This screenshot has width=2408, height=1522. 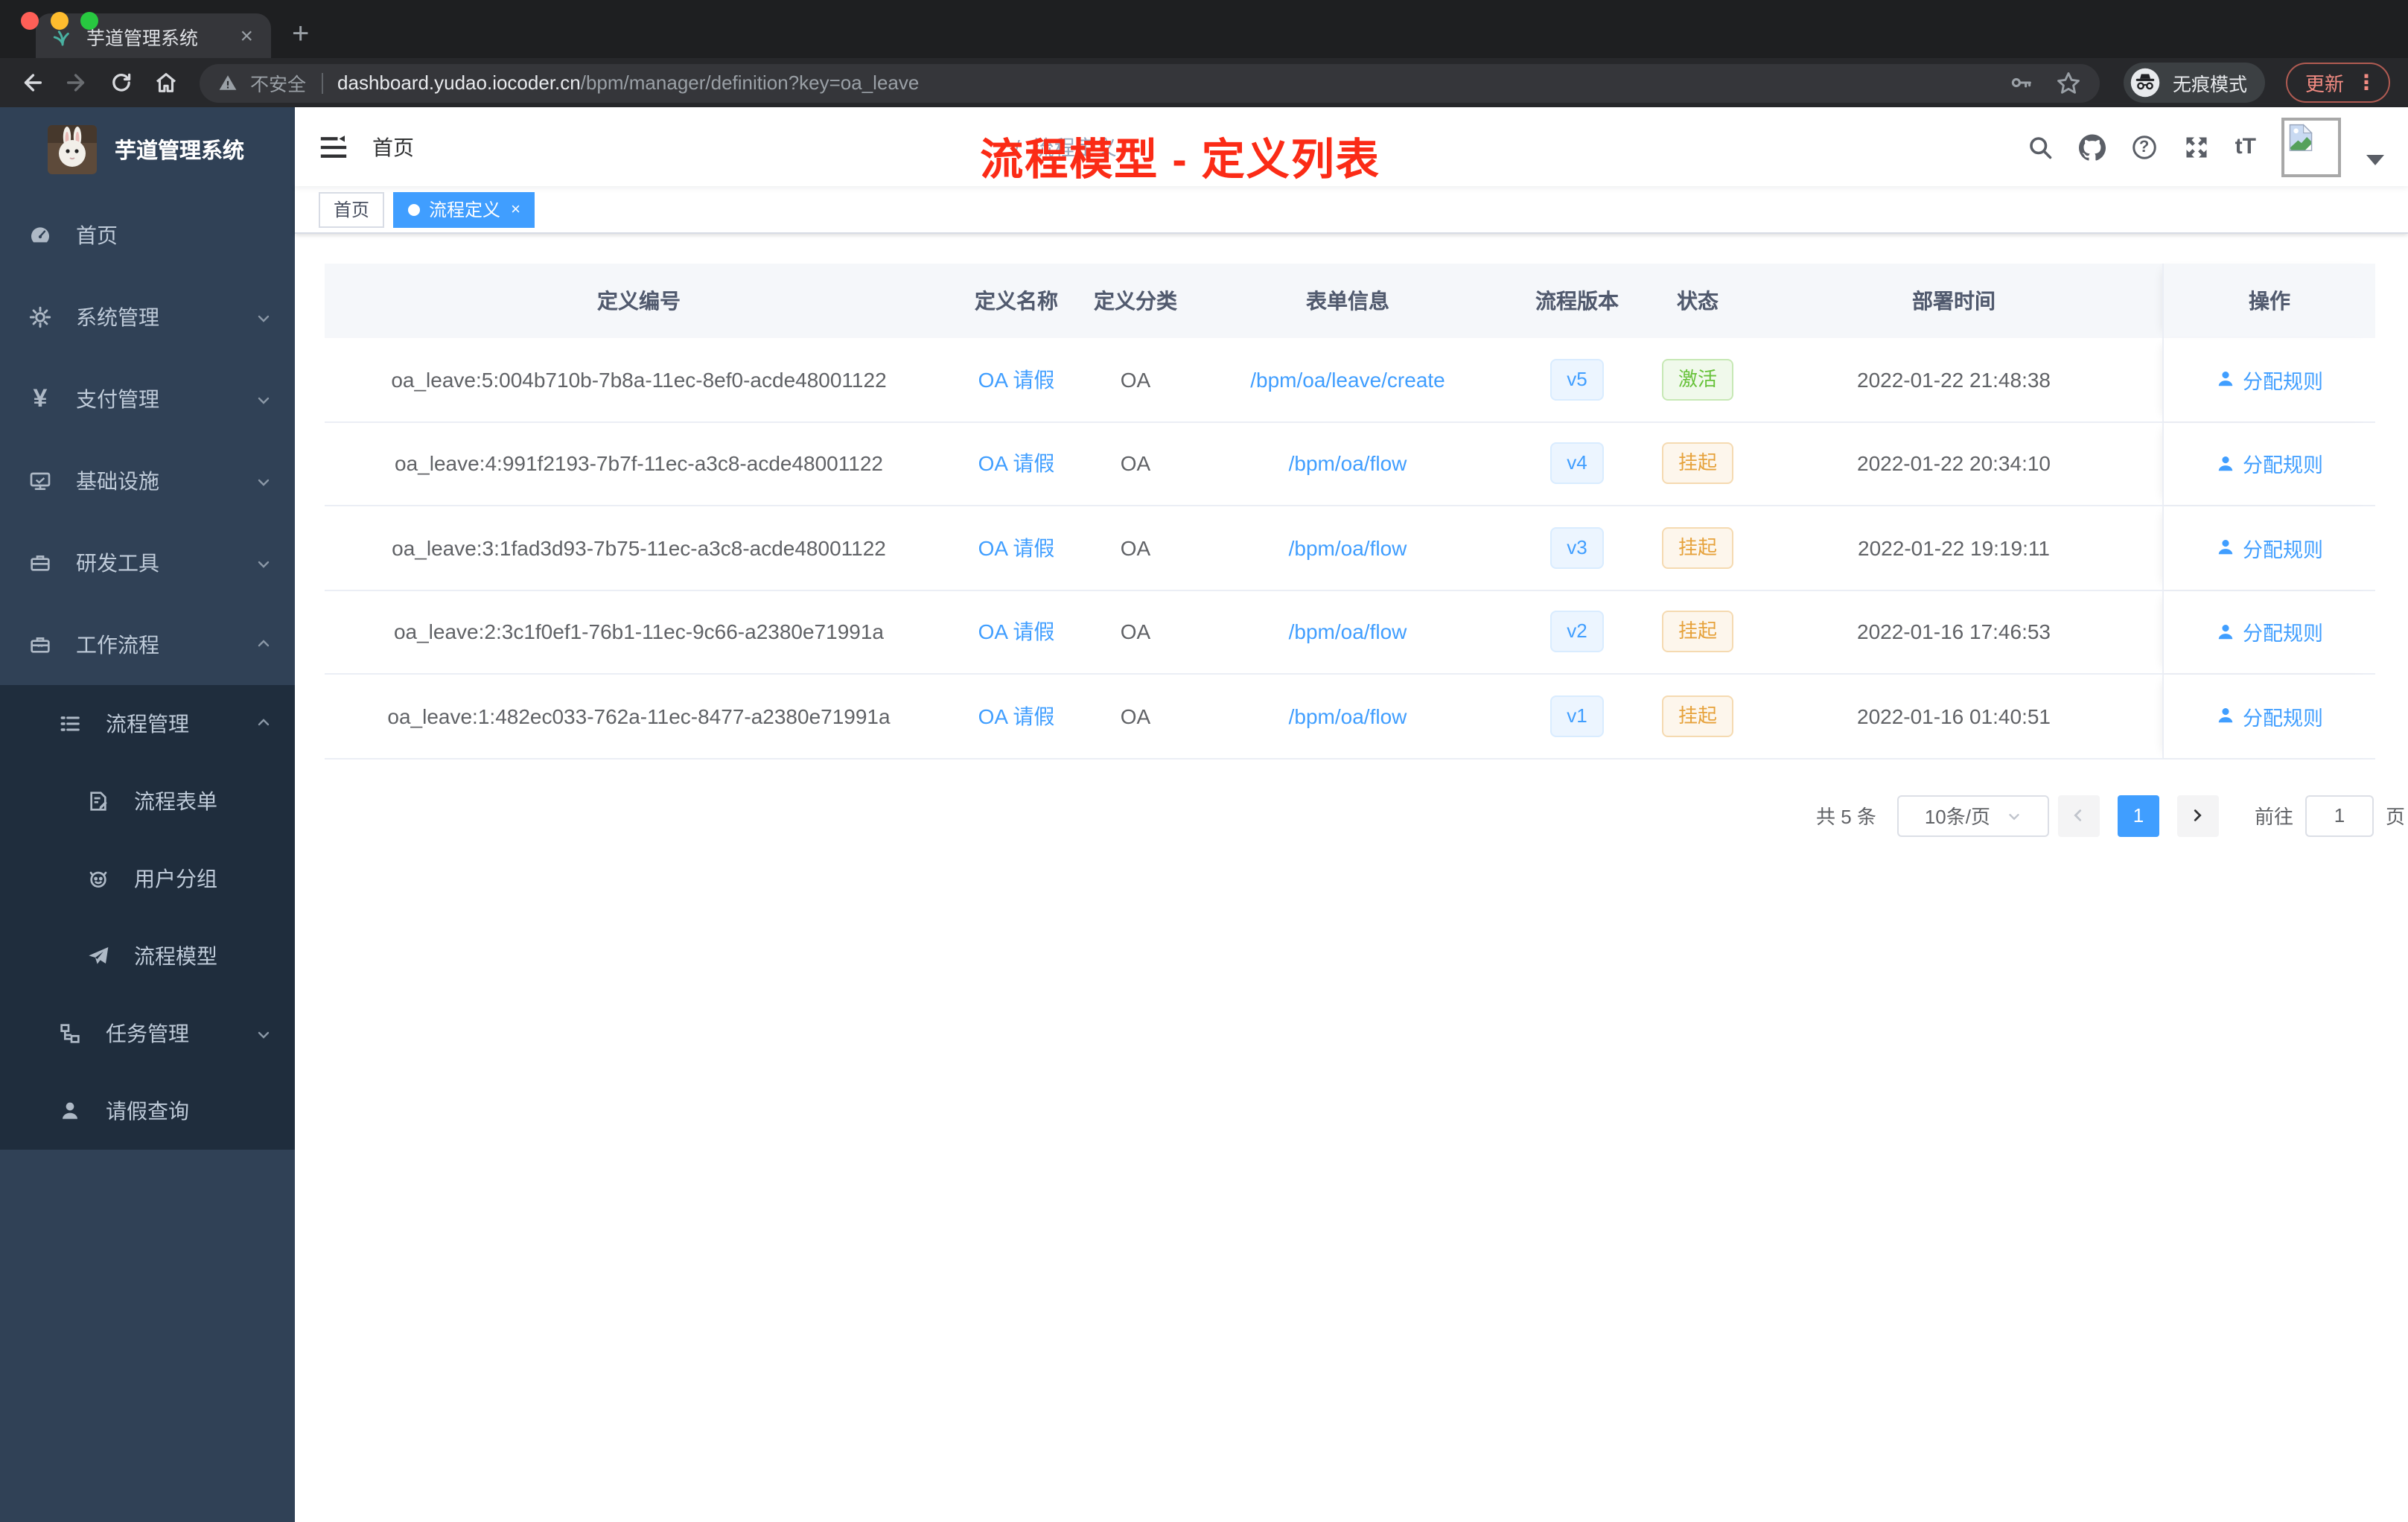 What do you see at coordinates (147, 644) in the screenshot?
I see `sidebar-item-workflow: 工作流程` at bounding box center [147, 644].